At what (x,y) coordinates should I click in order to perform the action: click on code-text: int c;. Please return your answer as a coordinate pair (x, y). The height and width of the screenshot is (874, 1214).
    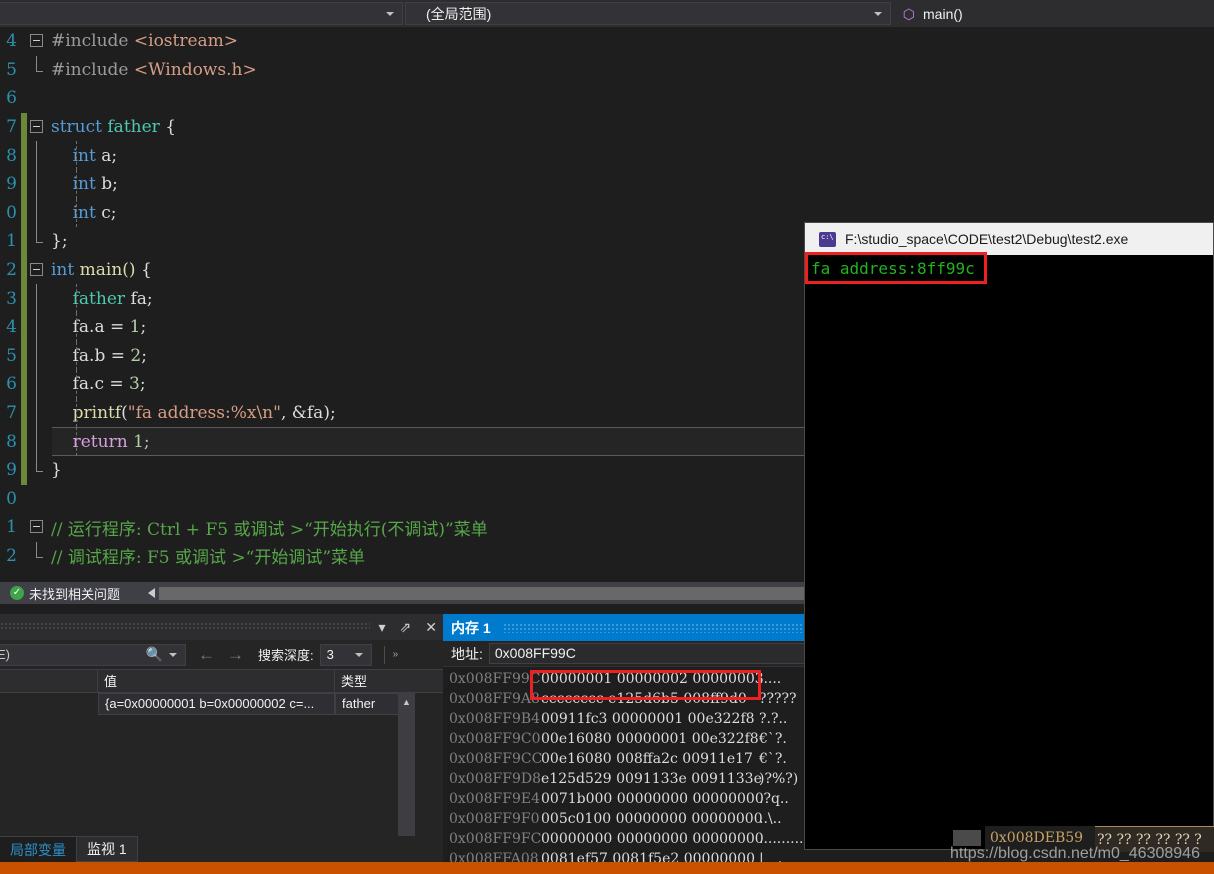
    Looking at the image, I should click on (81, 213).